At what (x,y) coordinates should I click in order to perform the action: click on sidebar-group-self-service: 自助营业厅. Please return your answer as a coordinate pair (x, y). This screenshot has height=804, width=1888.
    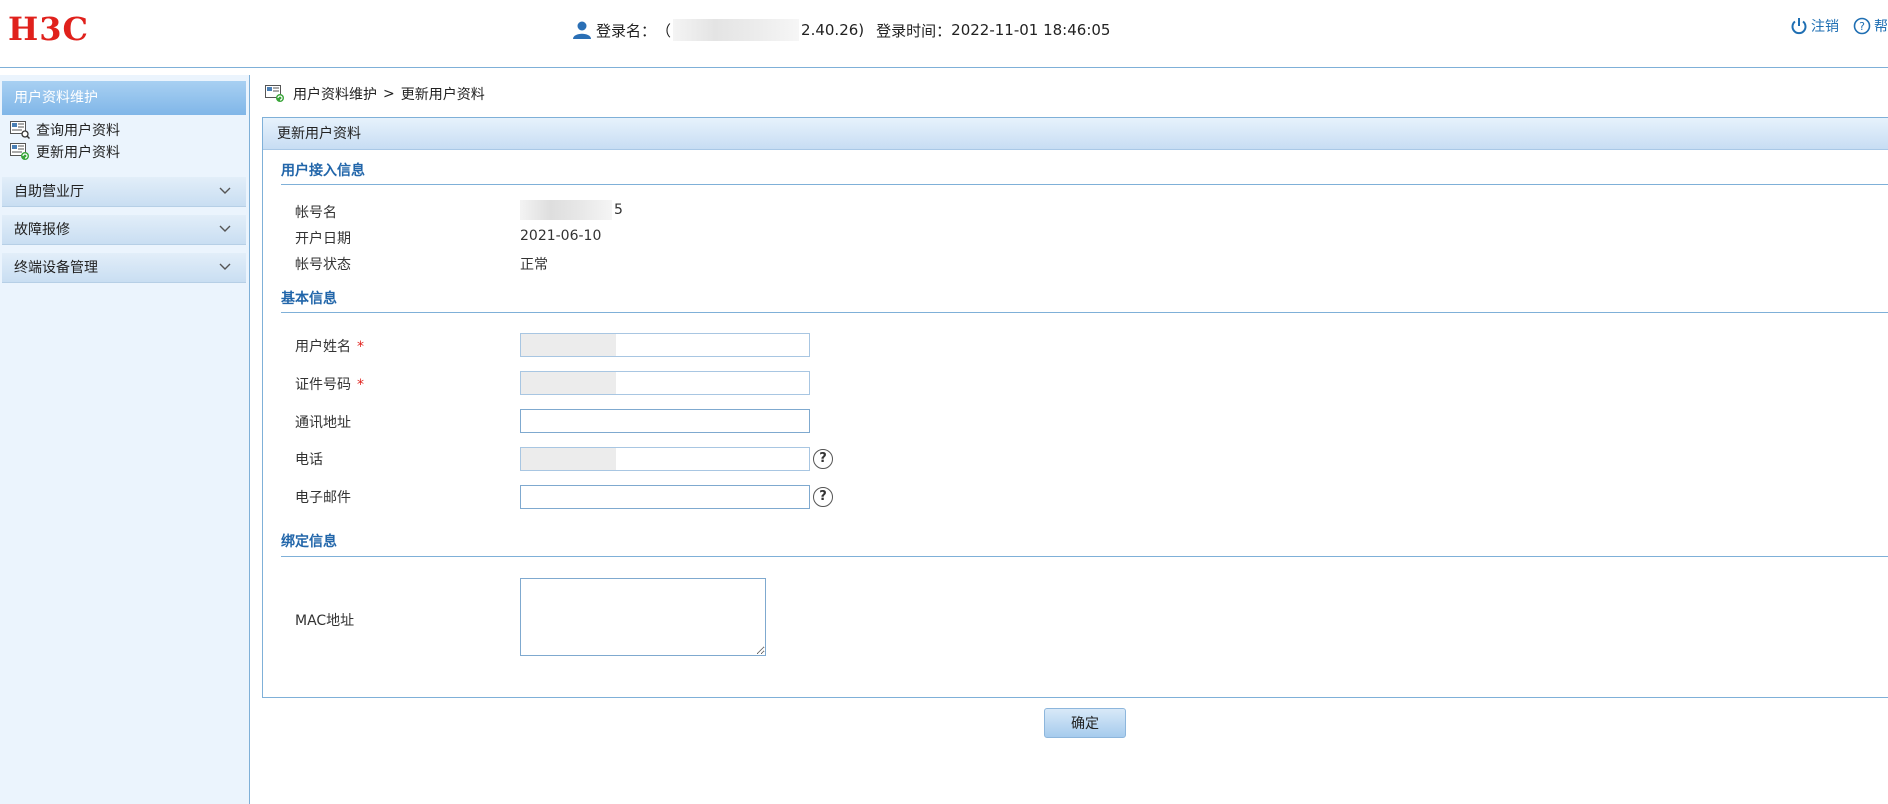
    Looking at the image, I should click on (124, 192).